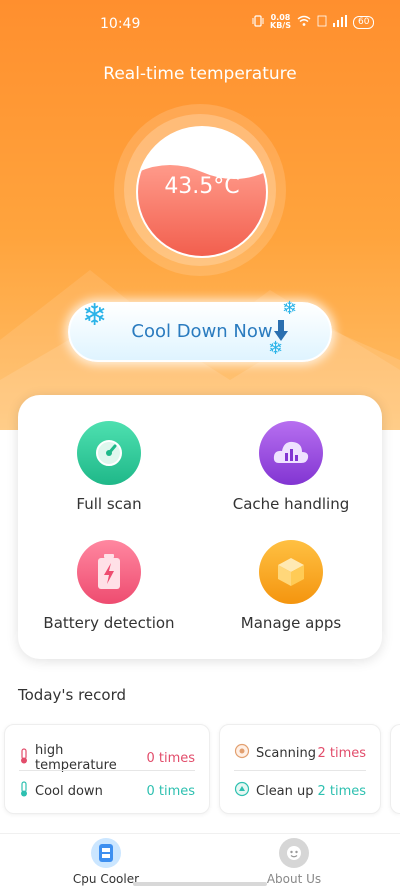 The width and height of the screenshot is (400, 889). Describe the element at coordinates (280, 25) in the screenshot. I see `net-speed-unit: KB/S` at that location.